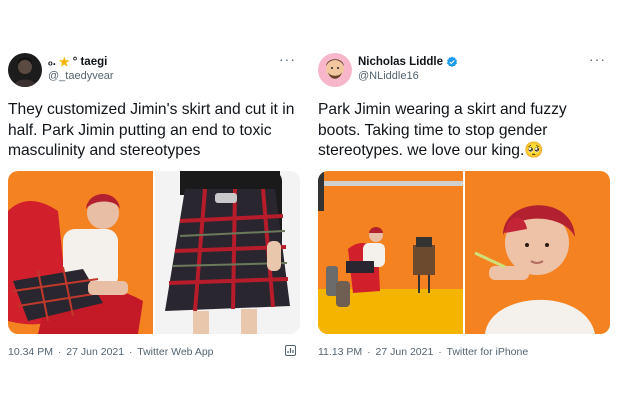 Image resolution: width=620 pixels, height=413 pixels. Describe the element at coordinates (30, 352) in the screenshot. I see `tweet-time: 10.34 PM` at that location.